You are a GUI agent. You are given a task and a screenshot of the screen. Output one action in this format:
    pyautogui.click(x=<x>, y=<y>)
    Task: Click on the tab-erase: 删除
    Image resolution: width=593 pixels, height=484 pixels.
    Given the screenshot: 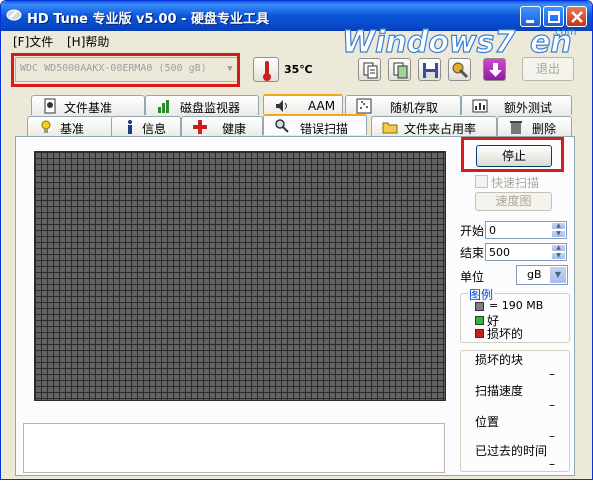 What is the action you would take?
    pyautogui.click(x=534, y=126)
    